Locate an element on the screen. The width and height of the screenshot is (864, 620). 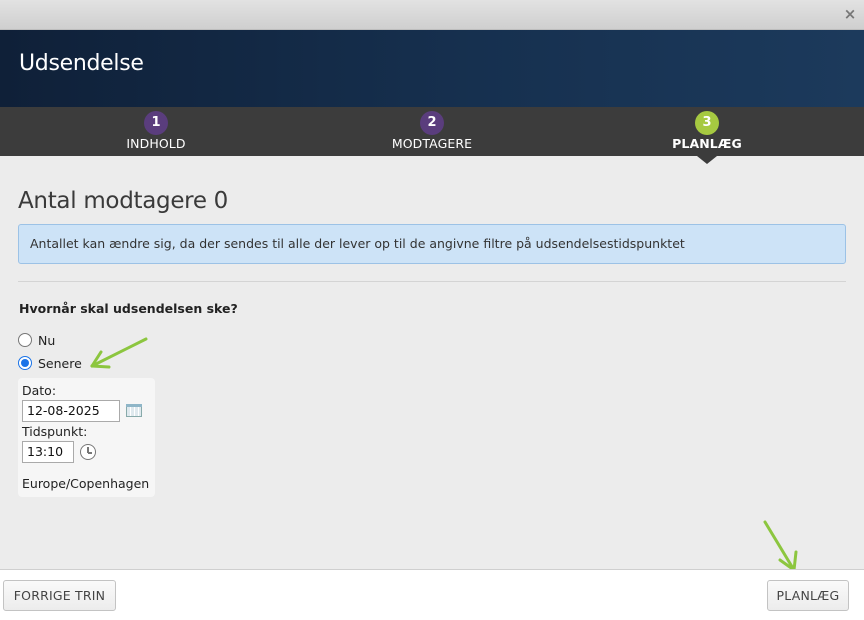
time-label: Tidspunkt: is located at coordinates (55, 431).